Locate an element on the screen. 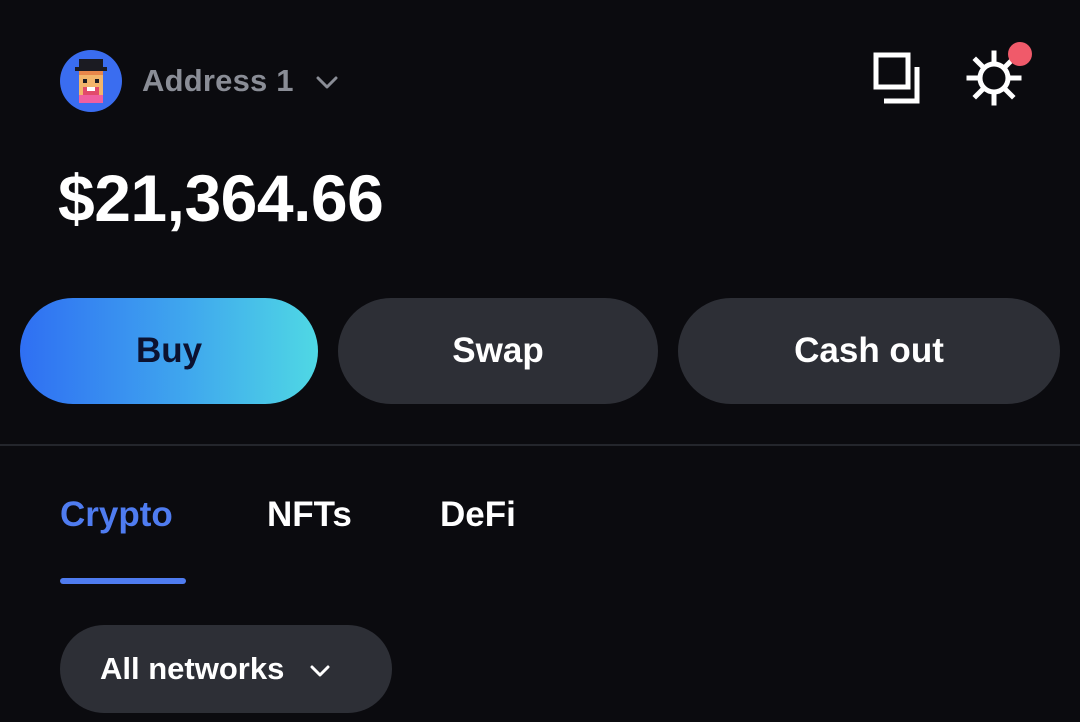 This screenshot has height=722, width=1080. top-actions is located at coordinates (951, 75).